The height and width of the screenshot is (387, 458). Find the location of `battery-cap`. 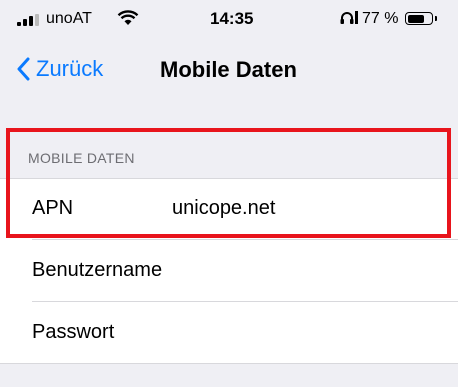

battery-cap is located at coordinates (436, 18).